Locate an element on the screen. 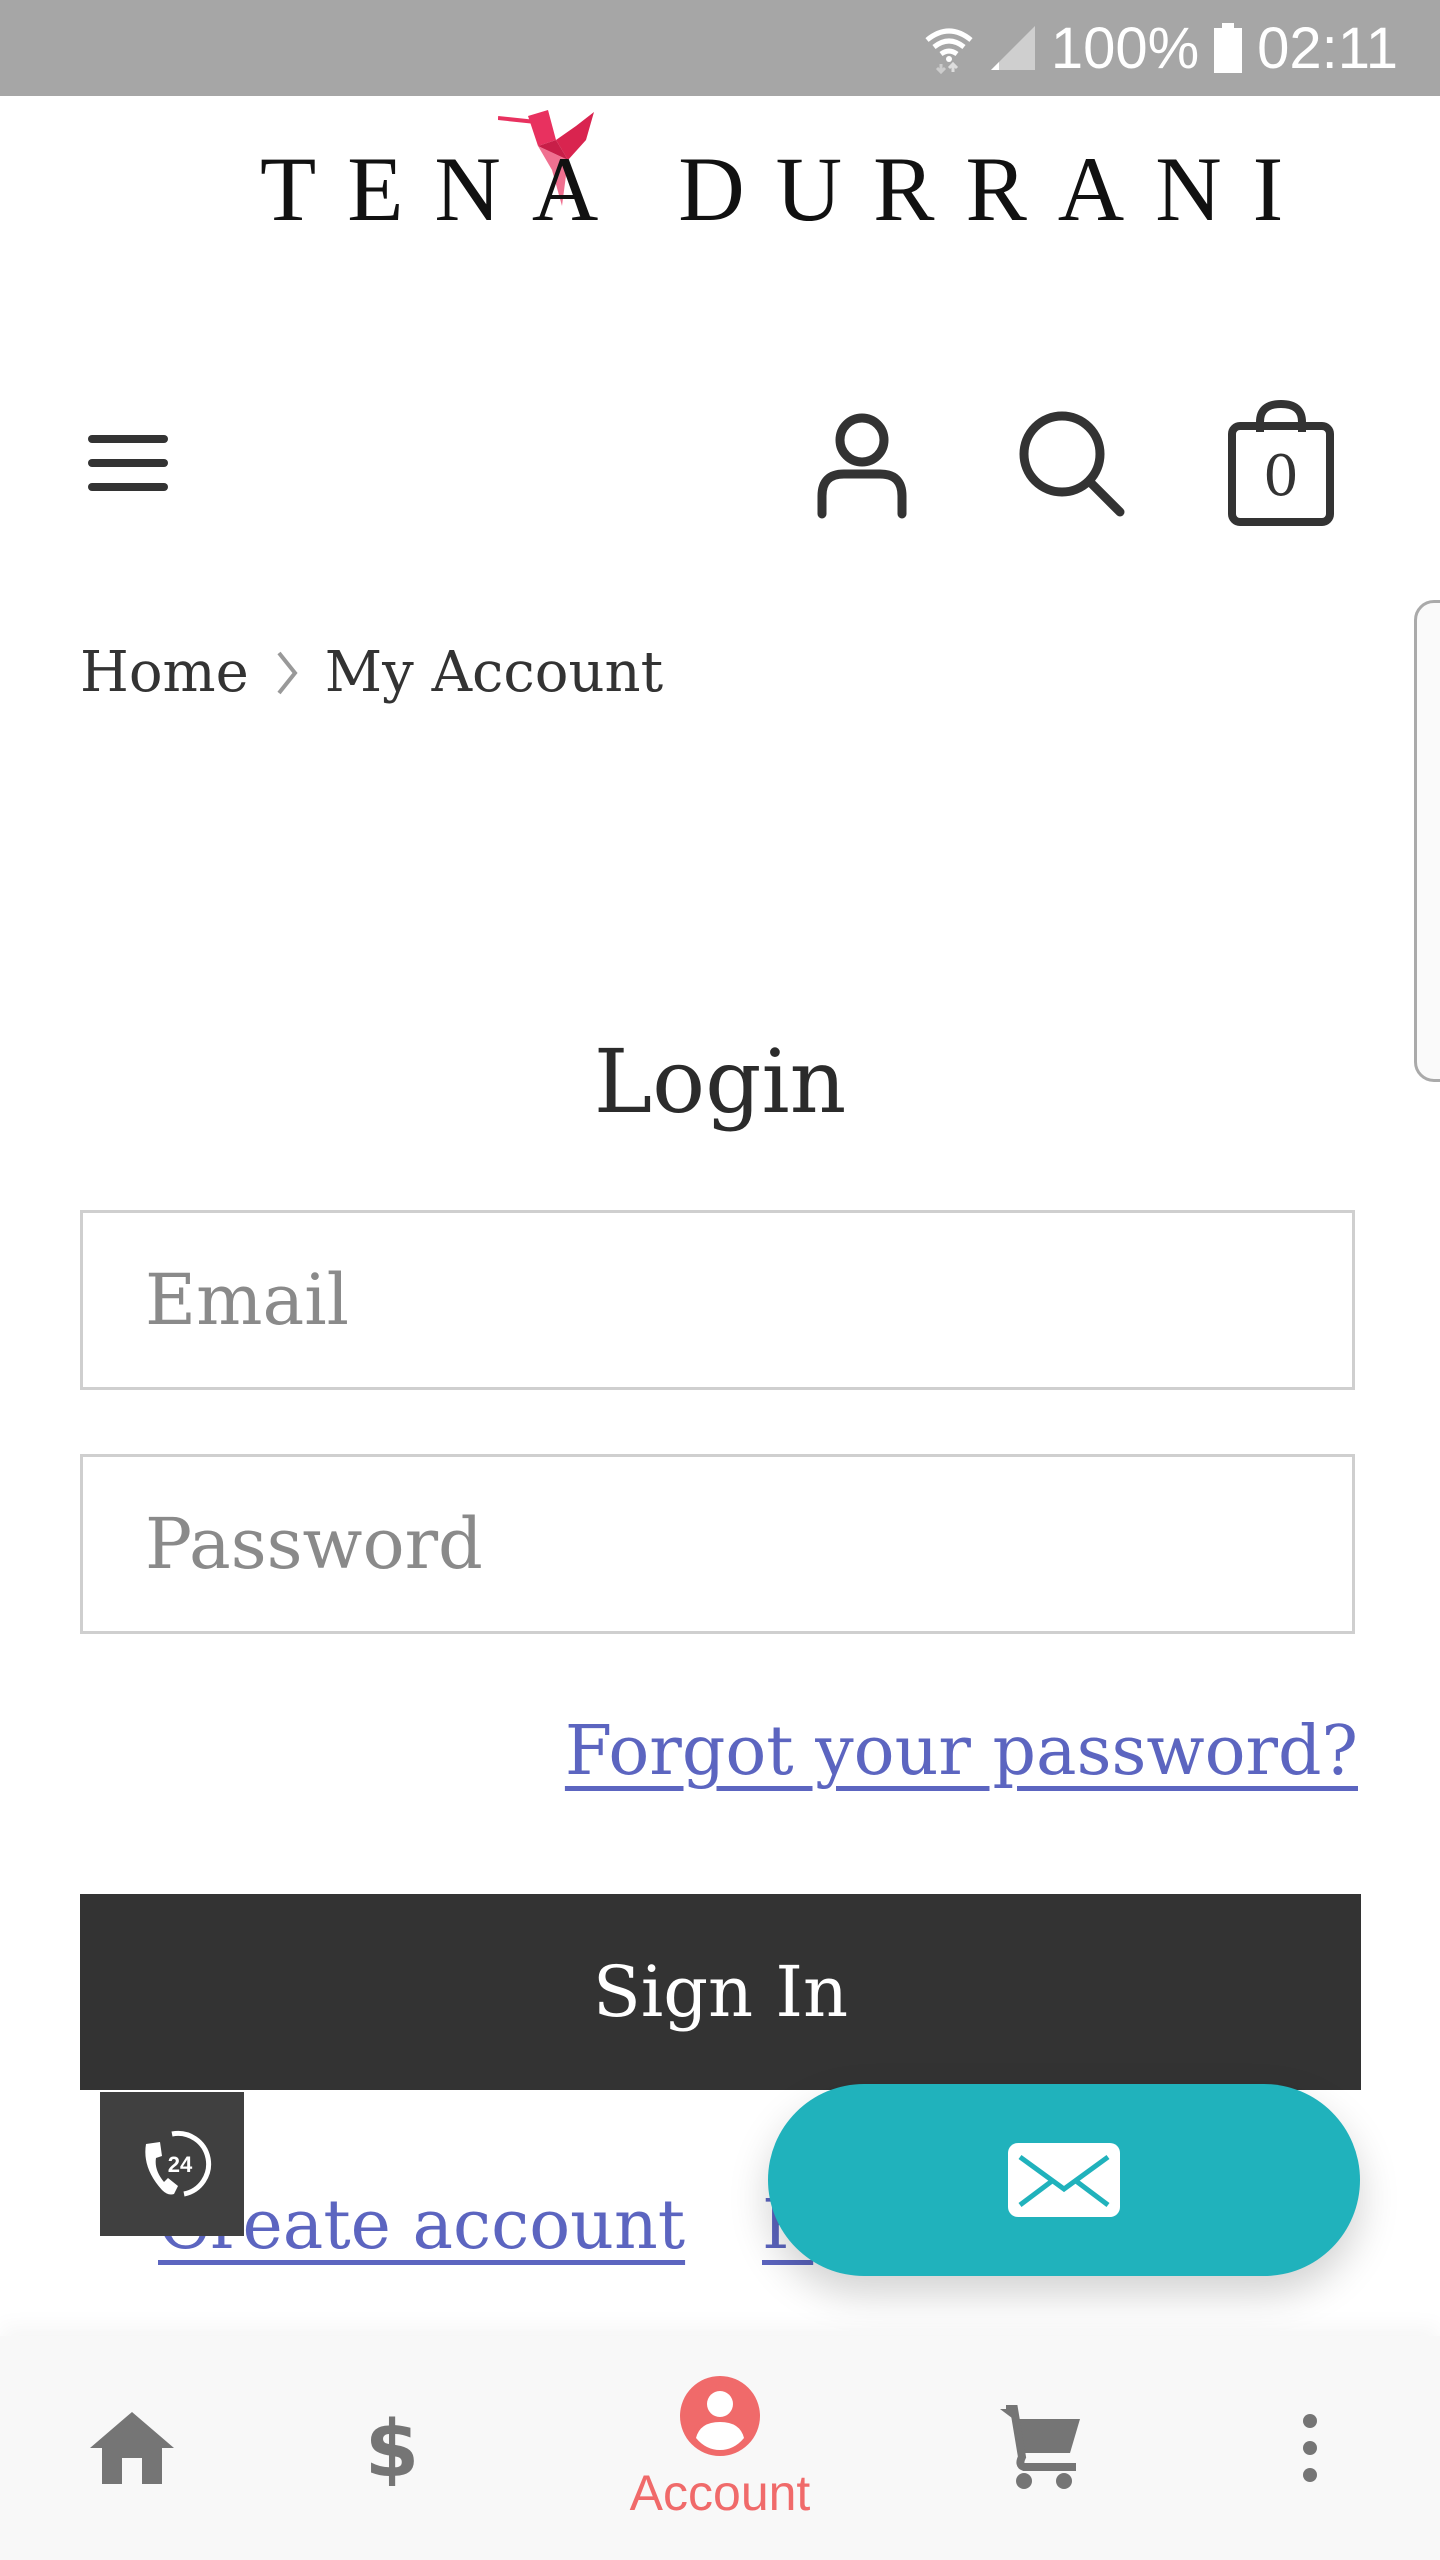  breadcrumb-home: Home is located at coordinates (164, 672).